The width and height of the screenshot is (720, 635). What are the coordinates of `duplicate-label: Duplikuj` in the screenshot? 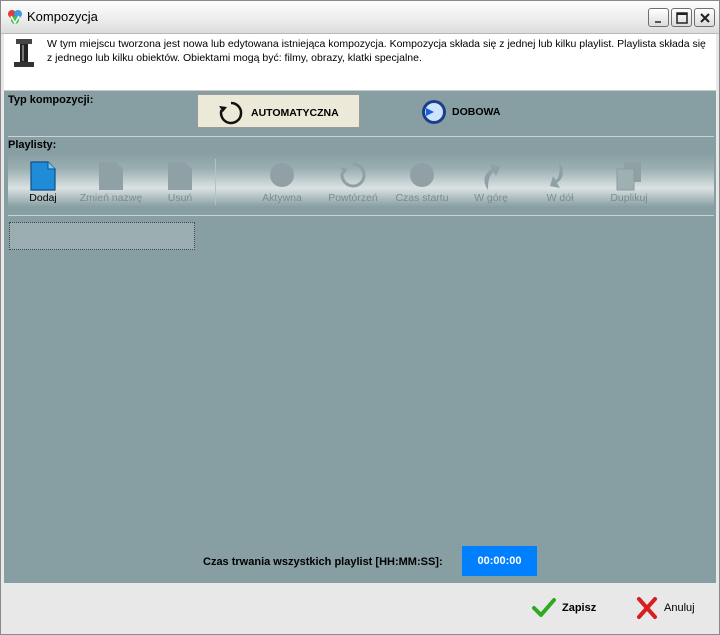 It's located at (629, 198).